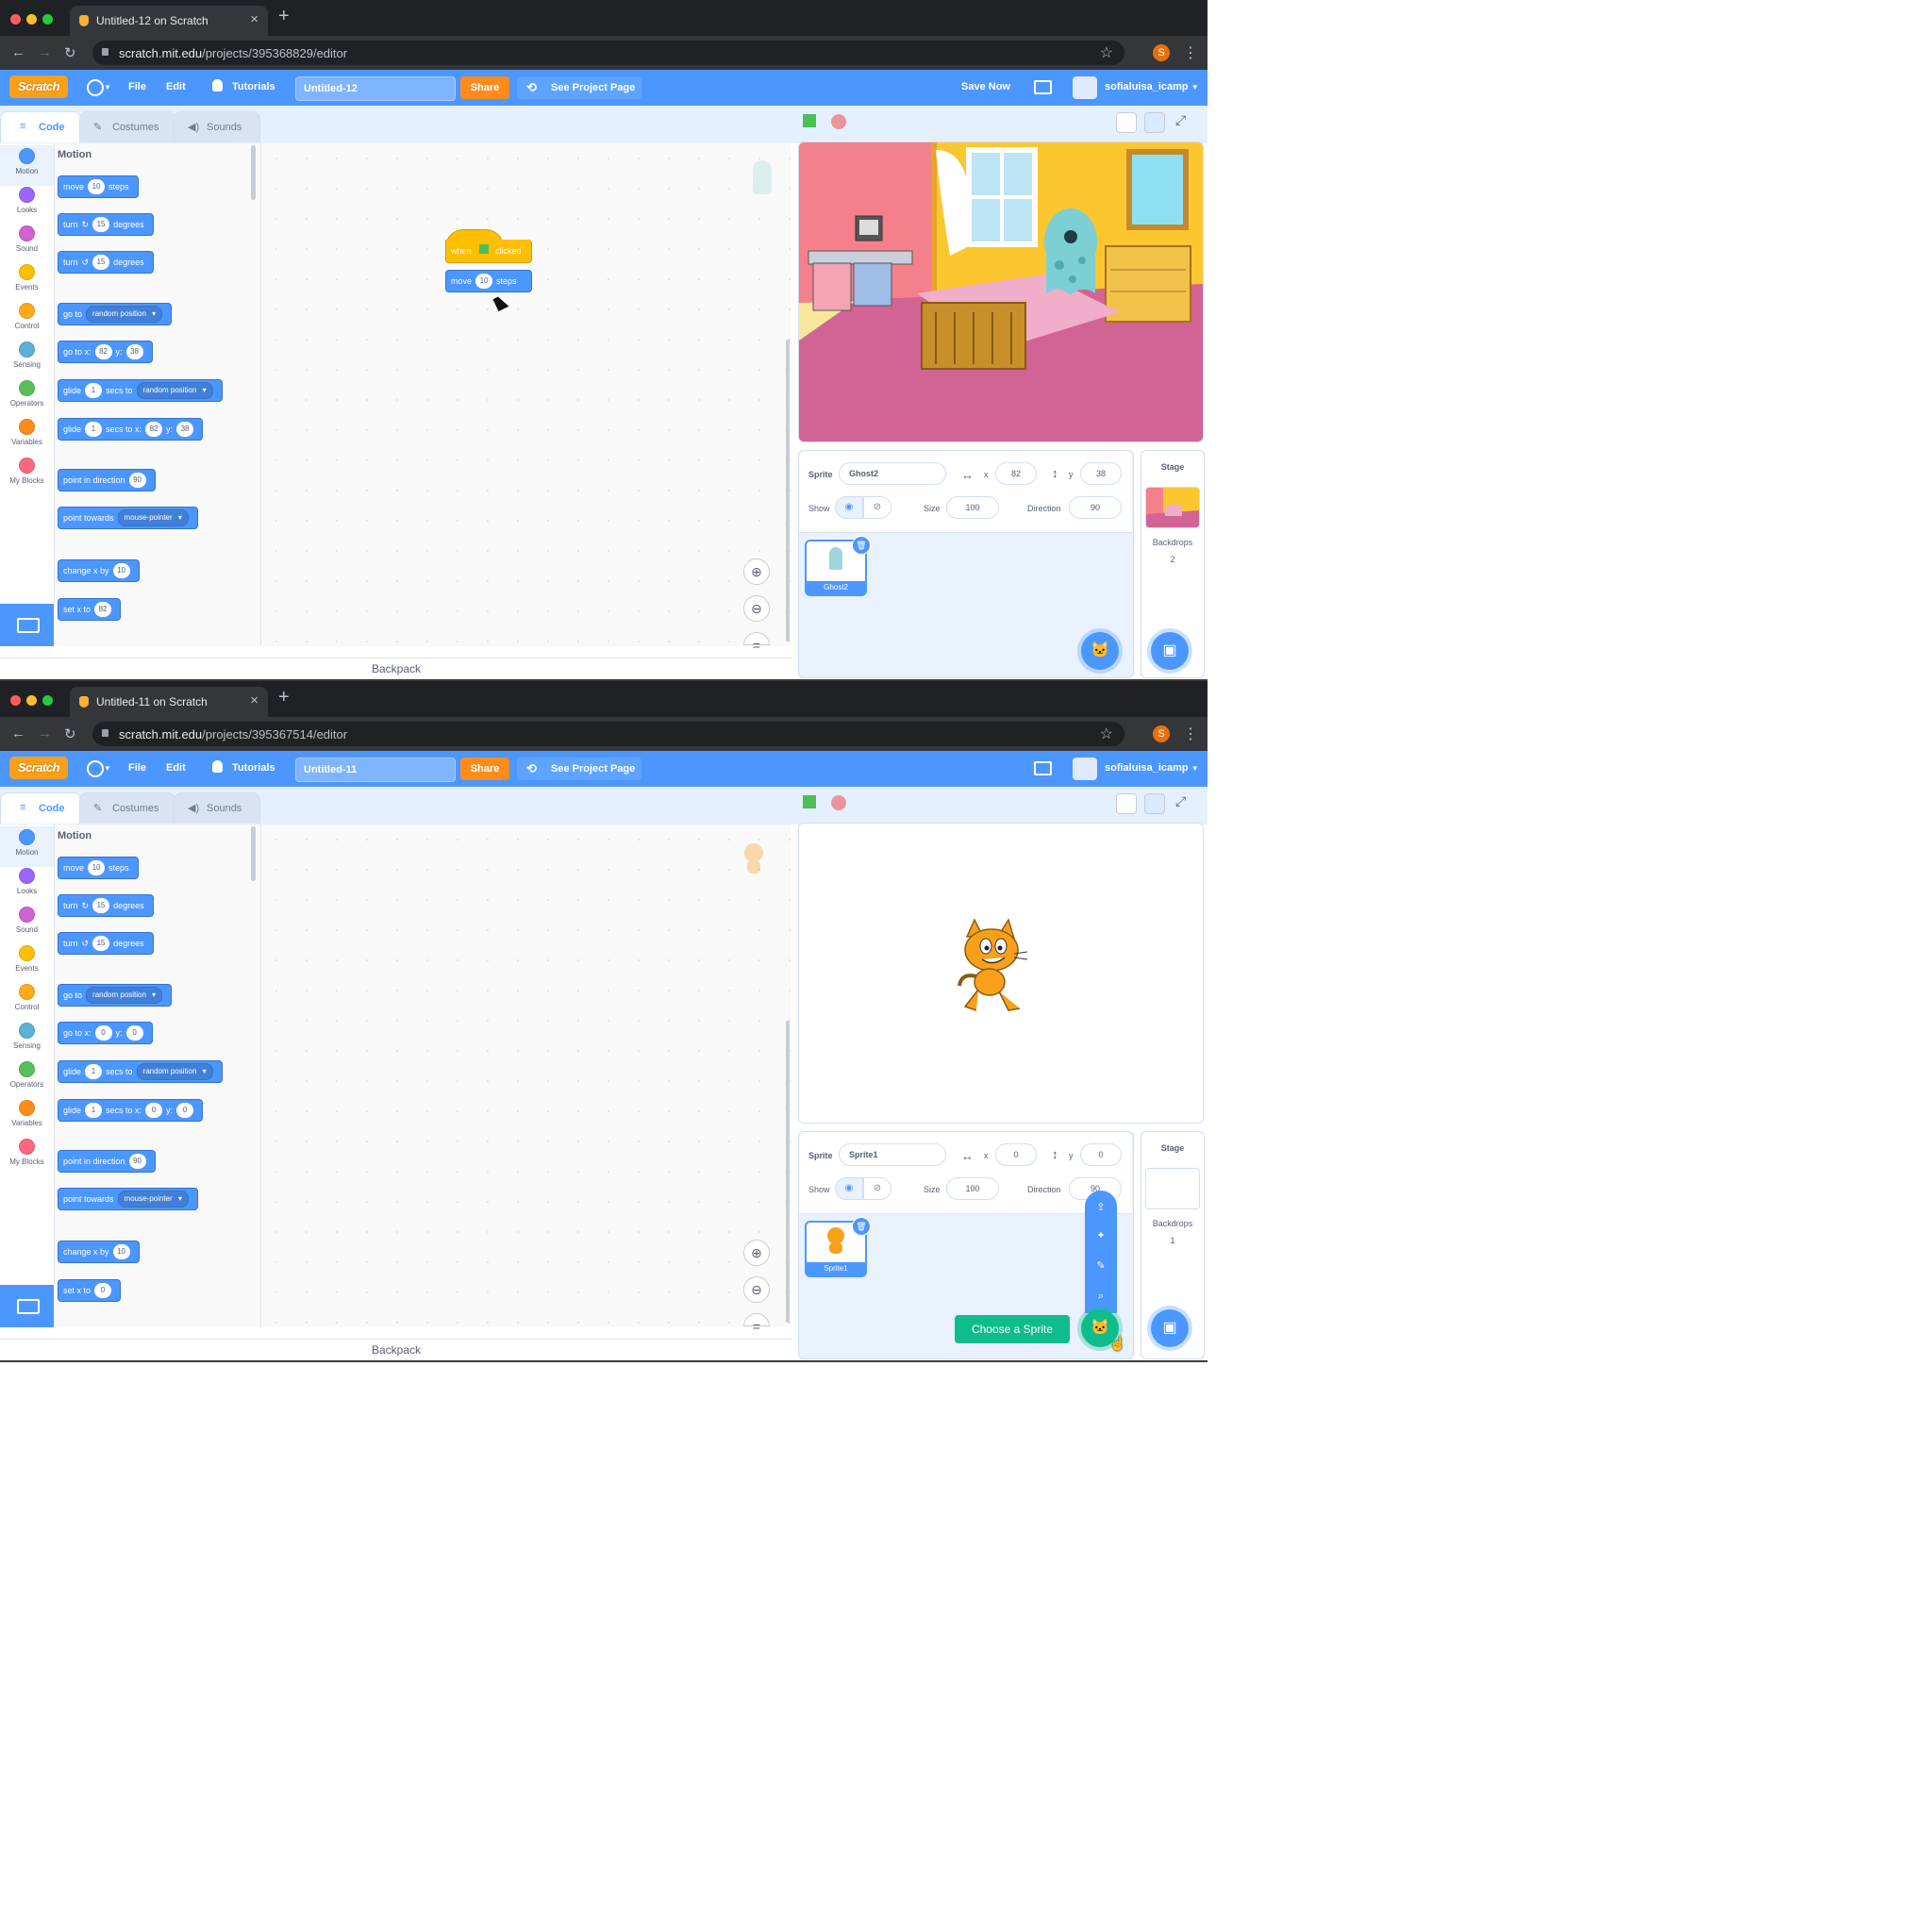 The image size is (1932, 1932). I want to click on block-go-to-xy: go to x: 82 y: 38, so click(105, 352).